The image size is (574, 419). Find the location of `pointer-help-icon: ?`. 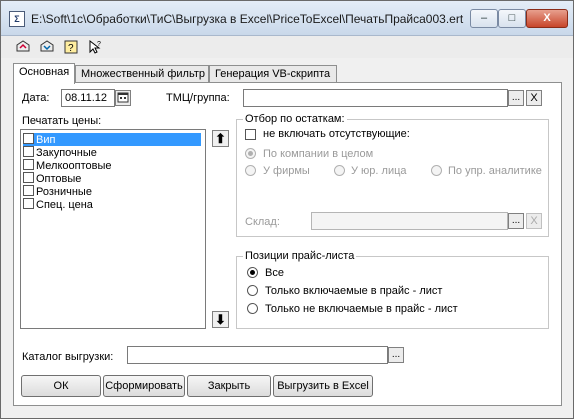

pointer-help-icon: ? is located at coordinates (95, 47).